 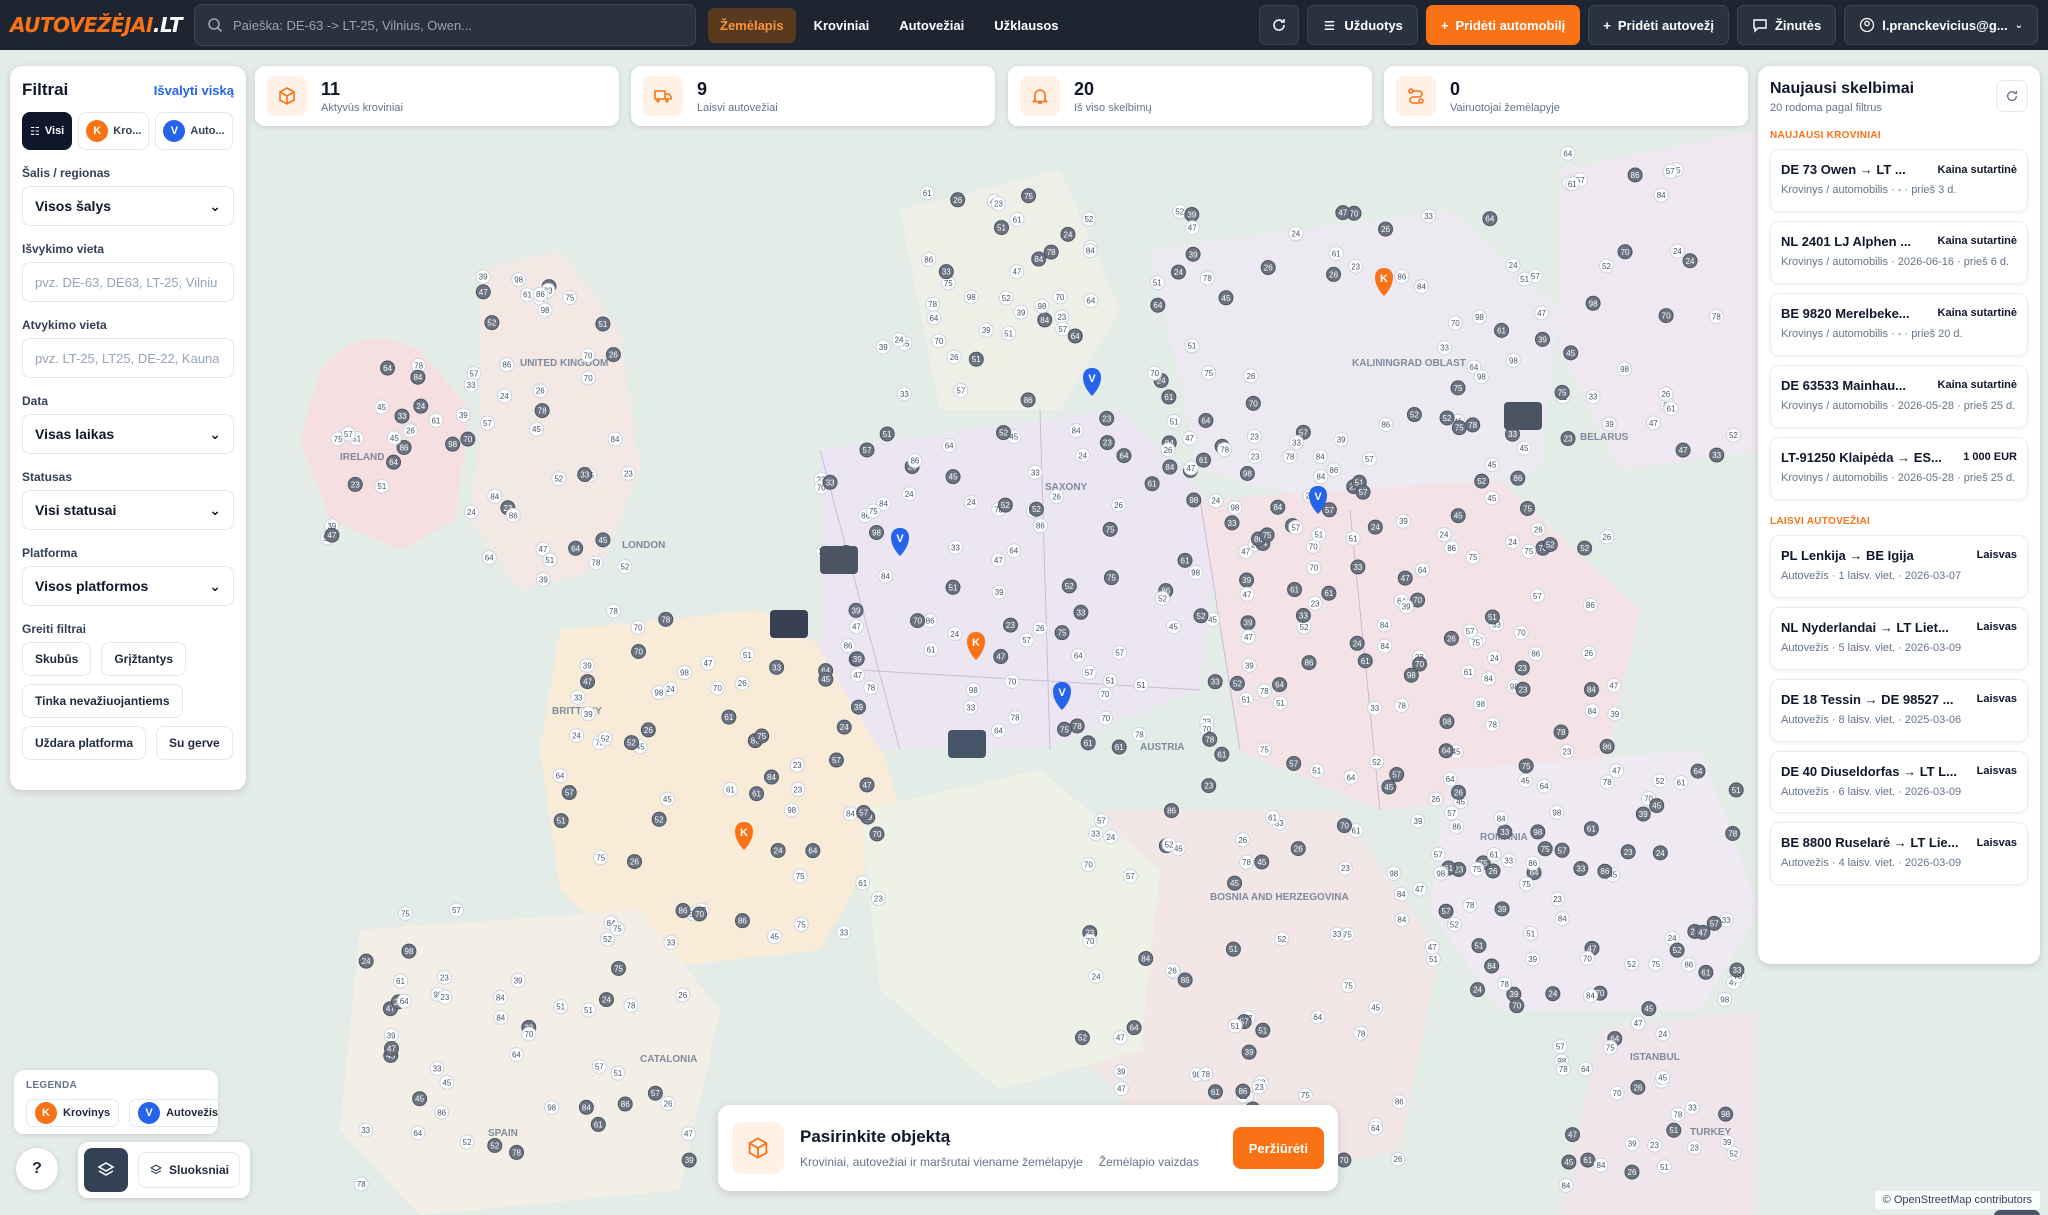 I want to click on platform-select: Visos platformos ⌄, so click(x=128, y=586).